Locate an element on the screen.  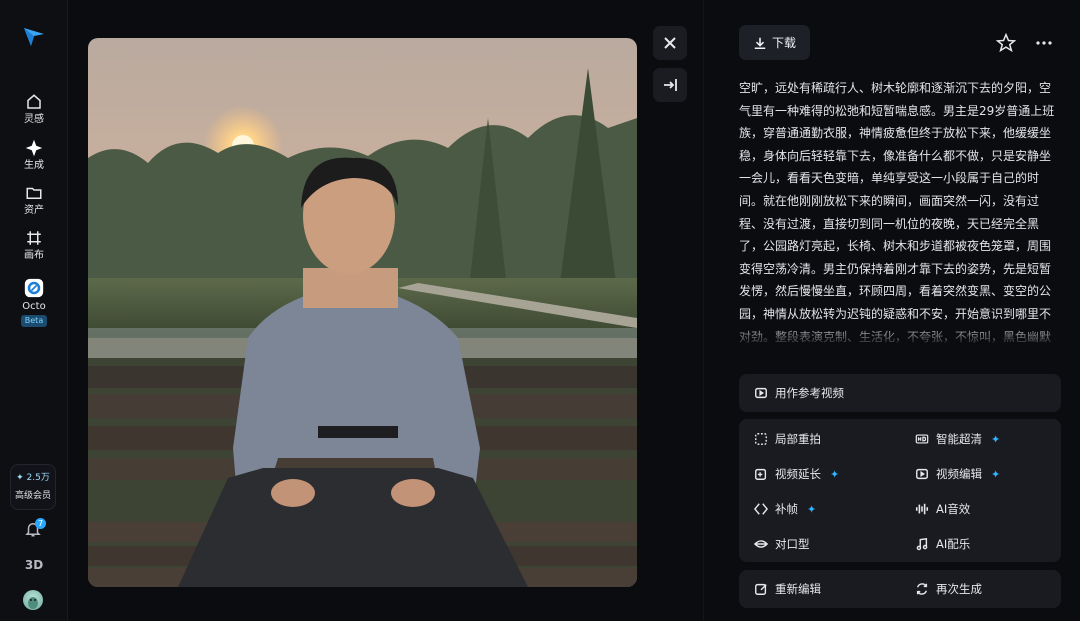
close-icon is located at coordinates (670, 43).